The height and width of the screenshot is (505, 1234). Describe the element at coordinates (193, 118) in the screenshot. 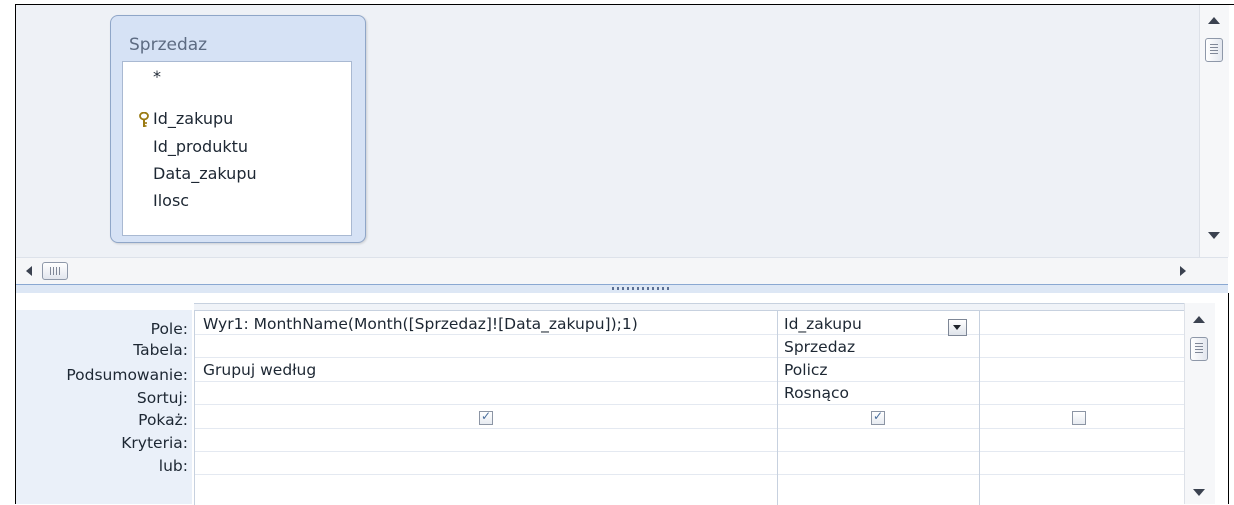

I see `field-list-item-id-zakupu: Id_zakupu` at that location.